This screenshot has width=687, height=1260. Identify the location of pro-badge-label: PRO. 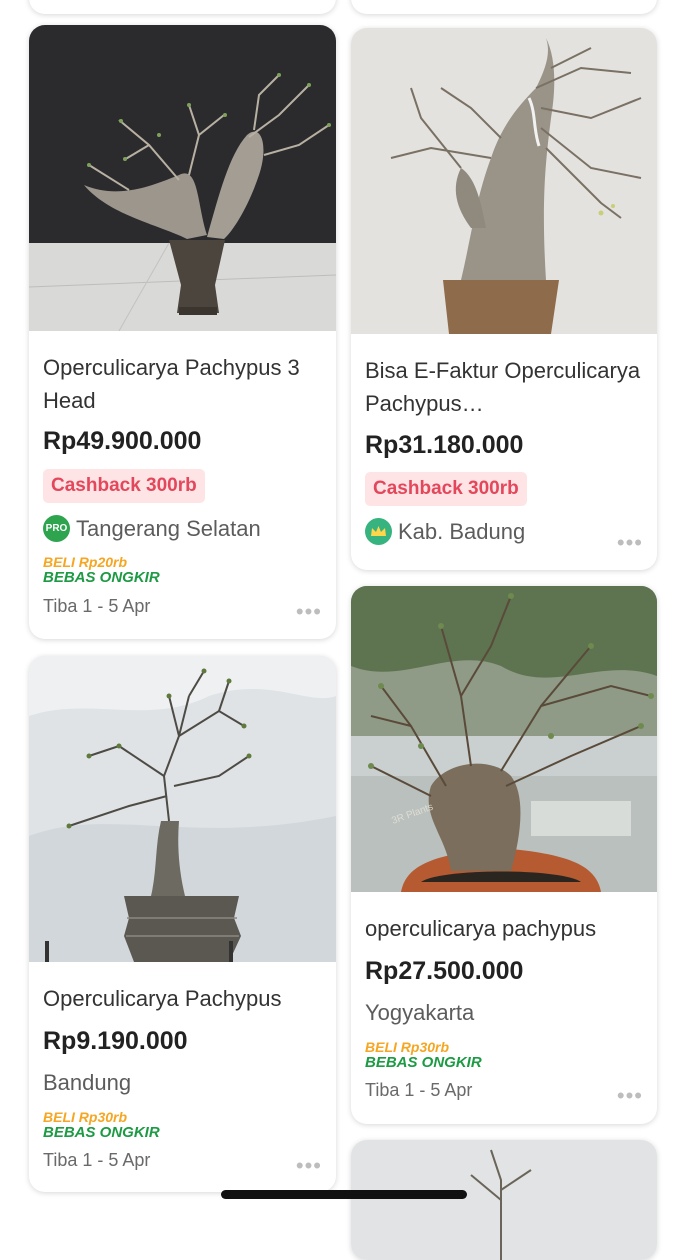
(56, 528).